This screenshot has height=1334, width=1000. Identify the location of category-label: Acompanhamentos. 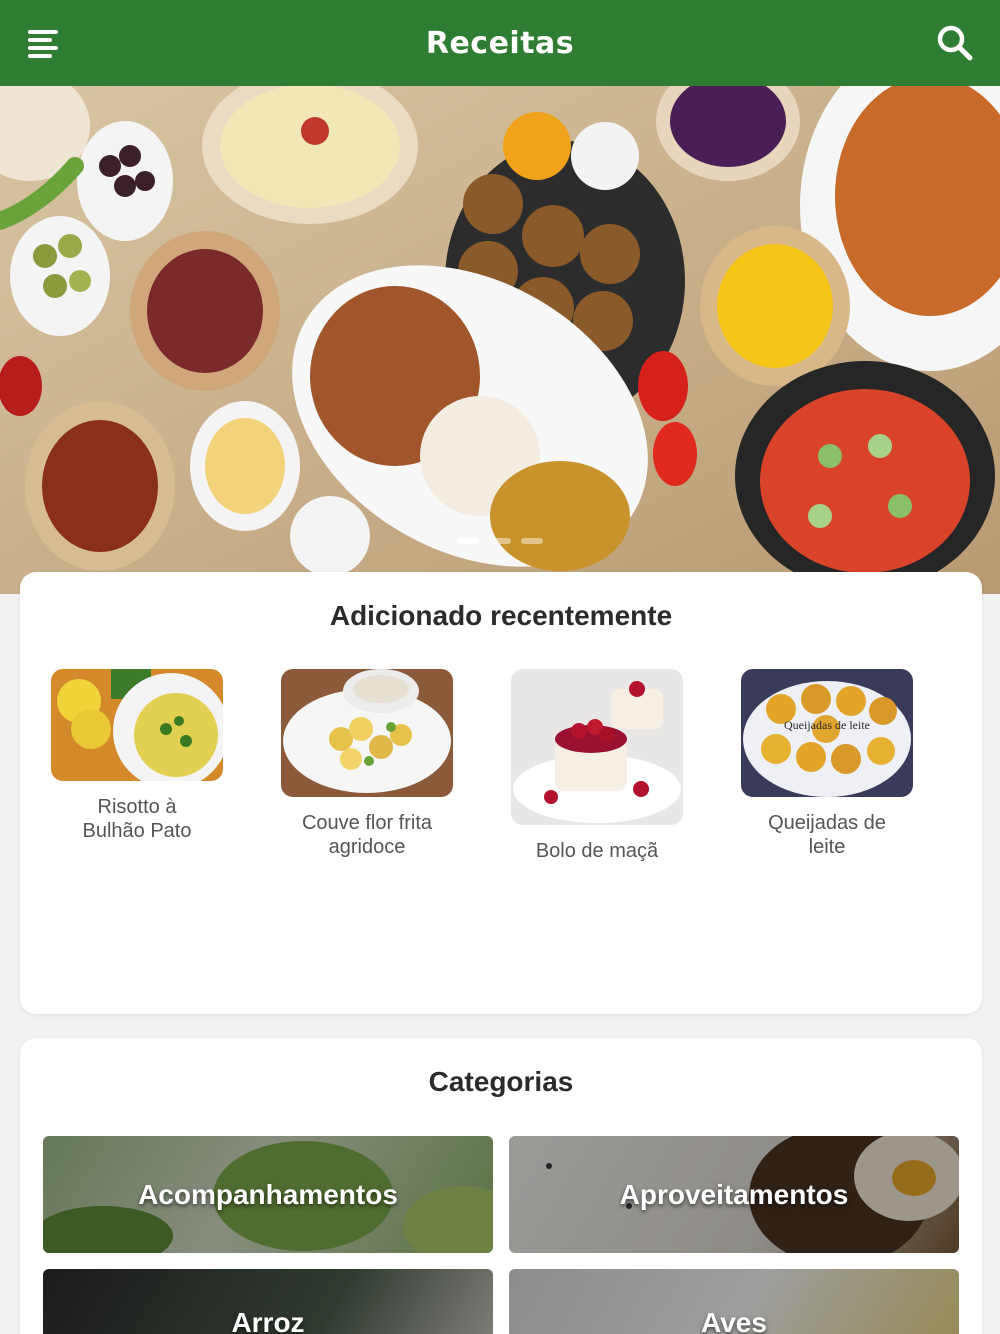
(268, 1194).